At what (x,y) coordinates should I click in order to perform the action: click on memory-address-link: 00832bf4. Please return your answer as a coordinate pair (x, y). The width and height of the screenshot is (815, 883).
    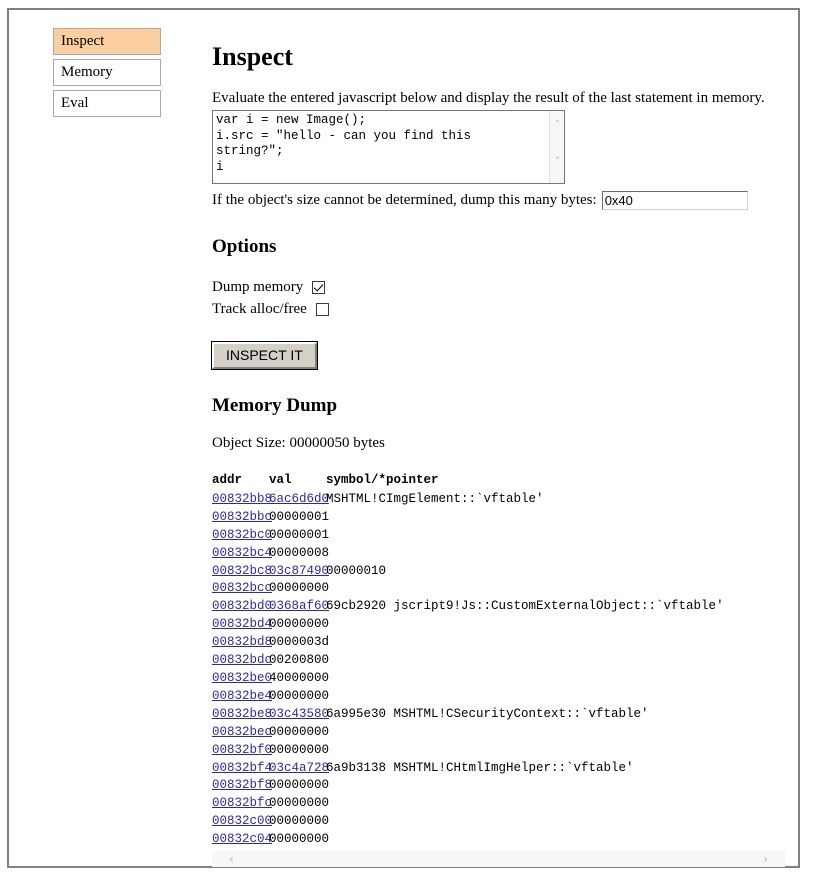
    Looking at the image, I should click on (242, 769).